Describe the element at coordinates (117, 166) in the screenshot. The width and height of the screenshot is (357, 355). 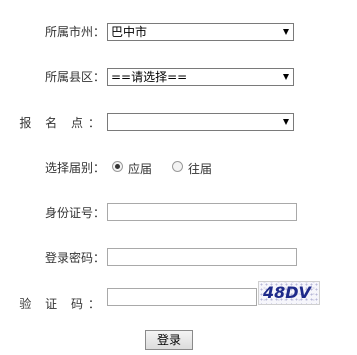
I see `grade-current-radio` at that location.